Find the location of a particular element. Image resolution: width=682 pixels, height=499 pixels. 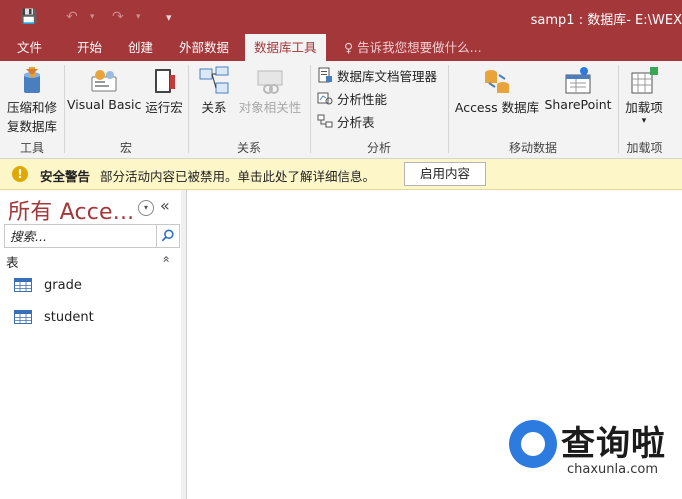

visual-basic-label: Visual Basic is located at coordinates (104, 104).